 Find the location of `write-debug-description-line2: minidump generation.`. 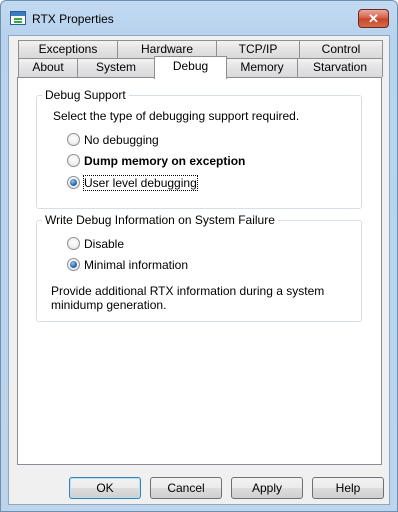

write-debug-description-line2: minidump generation. is located at coordinates (109, 305).